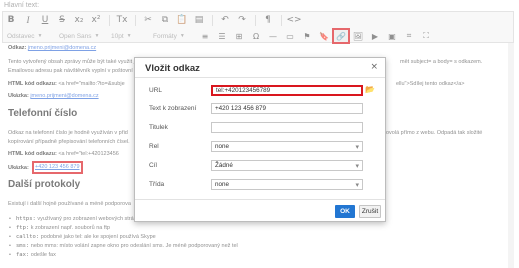 The width and height of the screenshot is (519, 268). I want to click on close-icon: ×, so click(374, 67).